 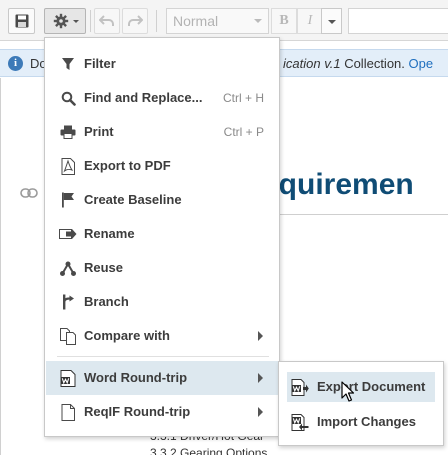 I want to click on menu-item-word-round-trip: Word Round-trip, so click(x=162, y=378).